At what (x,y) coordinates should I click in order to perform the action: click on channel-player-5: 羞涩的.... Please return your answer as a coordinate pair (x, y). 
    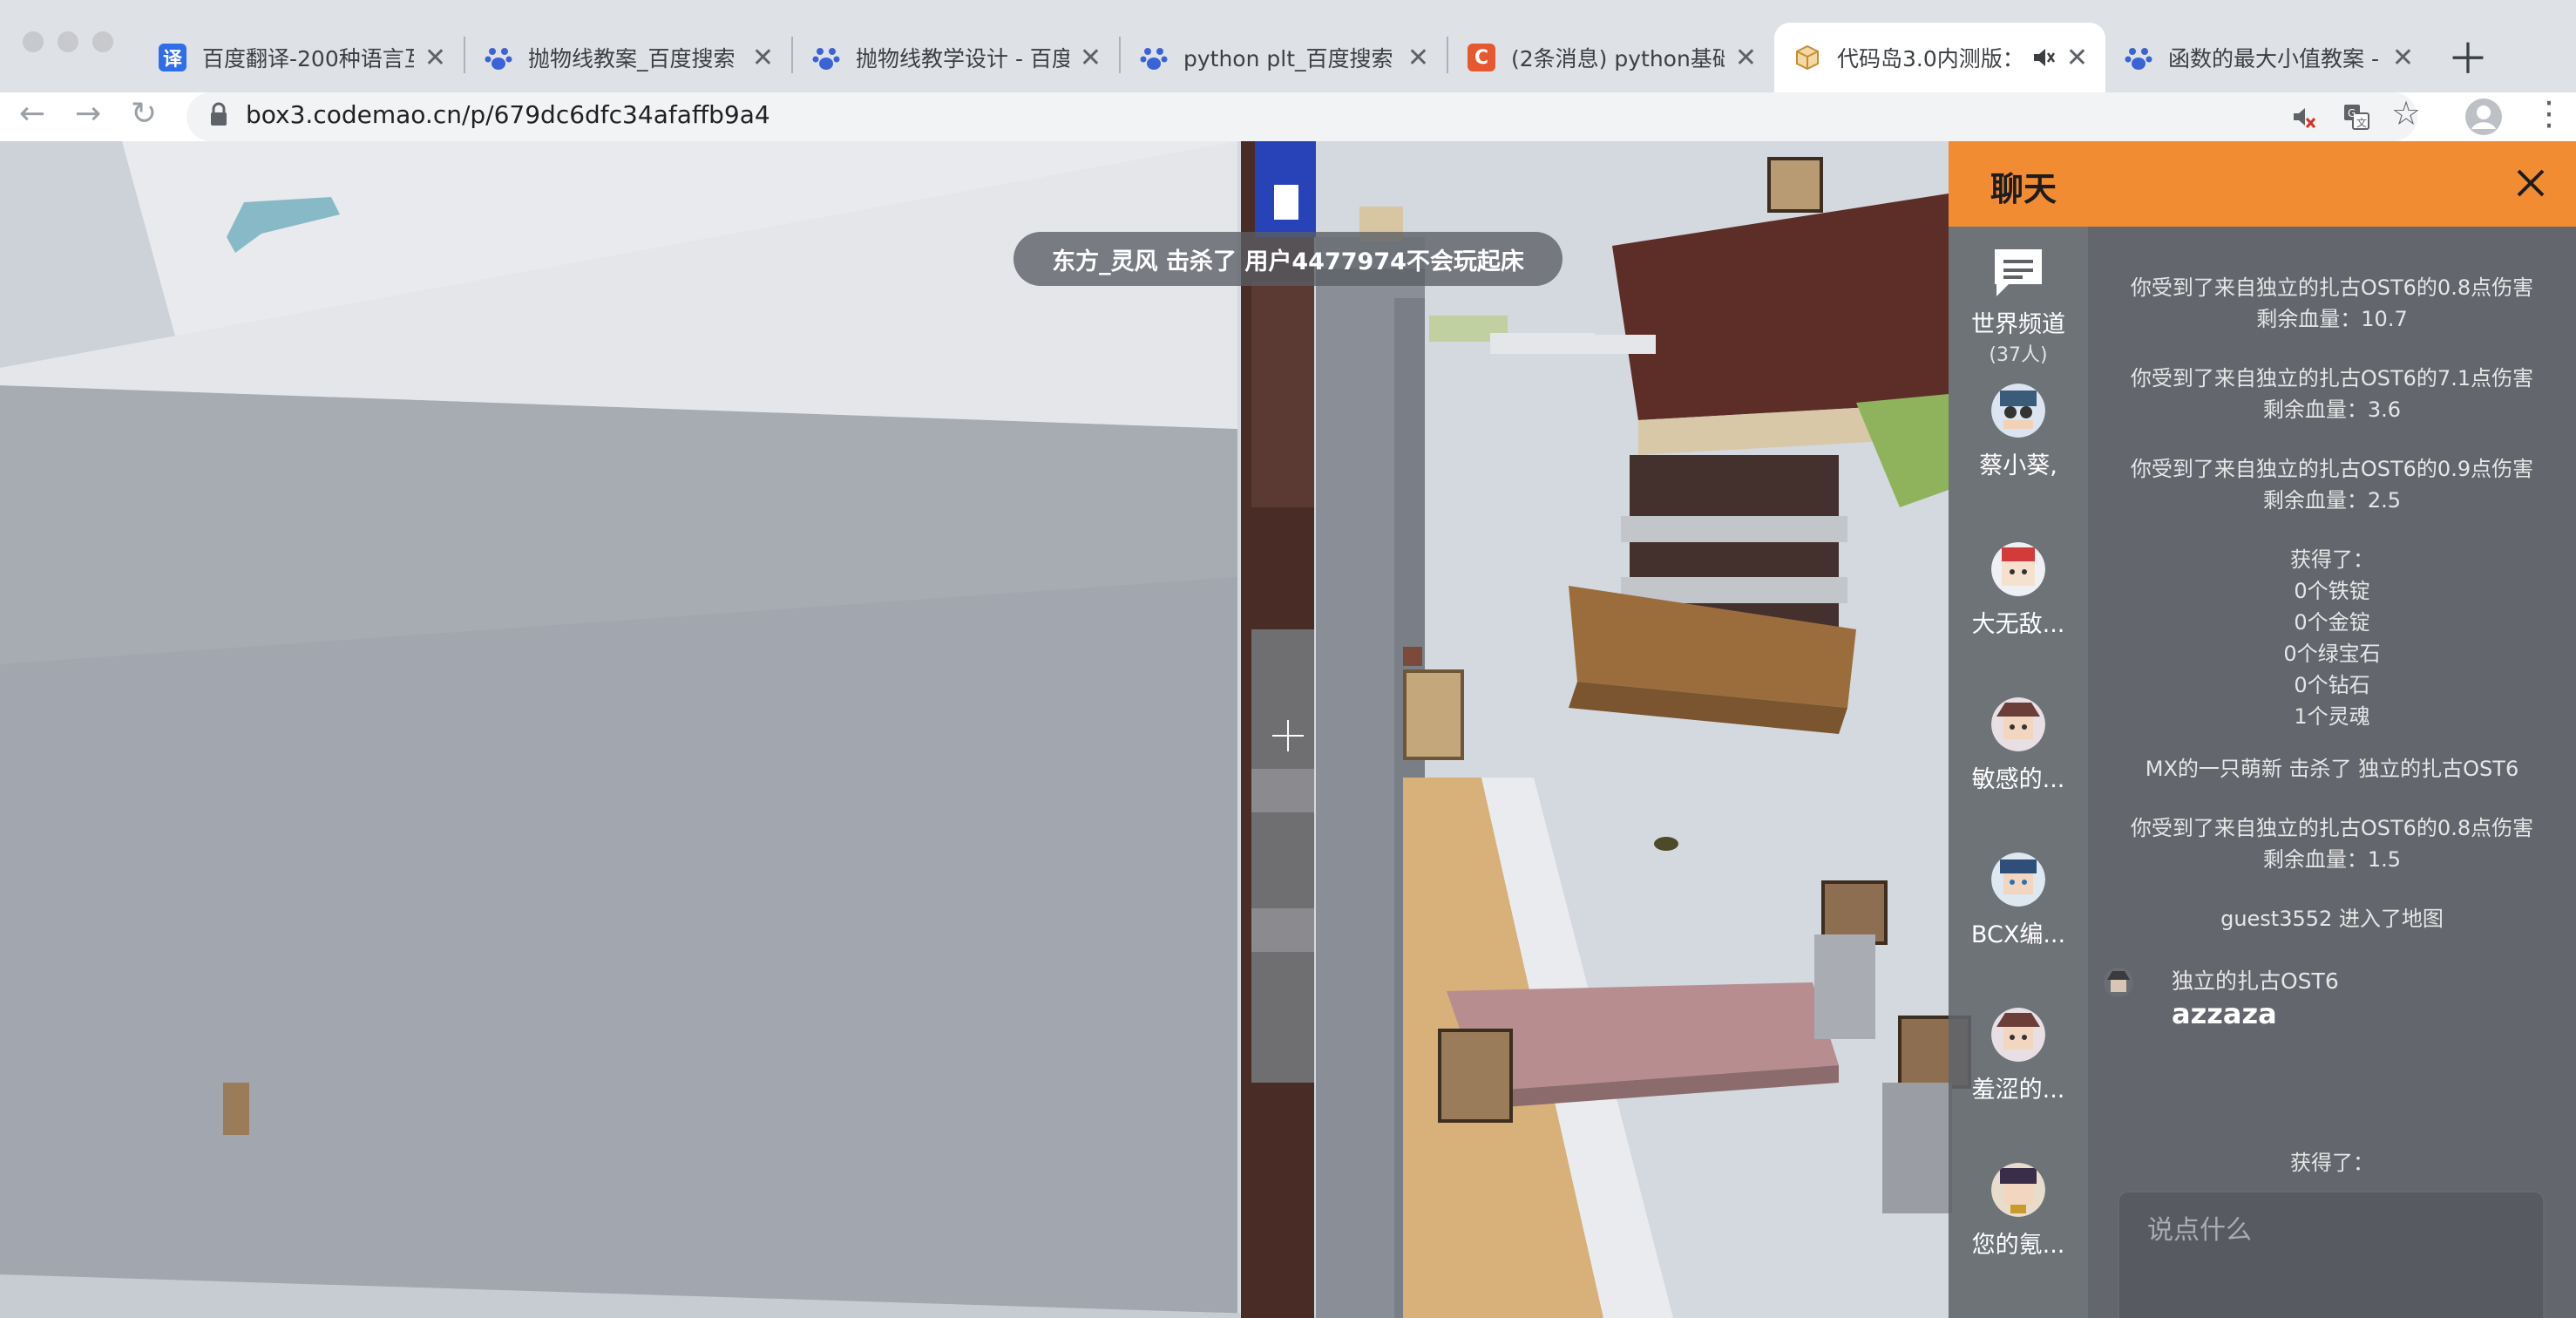
    Looking at the image, I should click on (2019, 1056).